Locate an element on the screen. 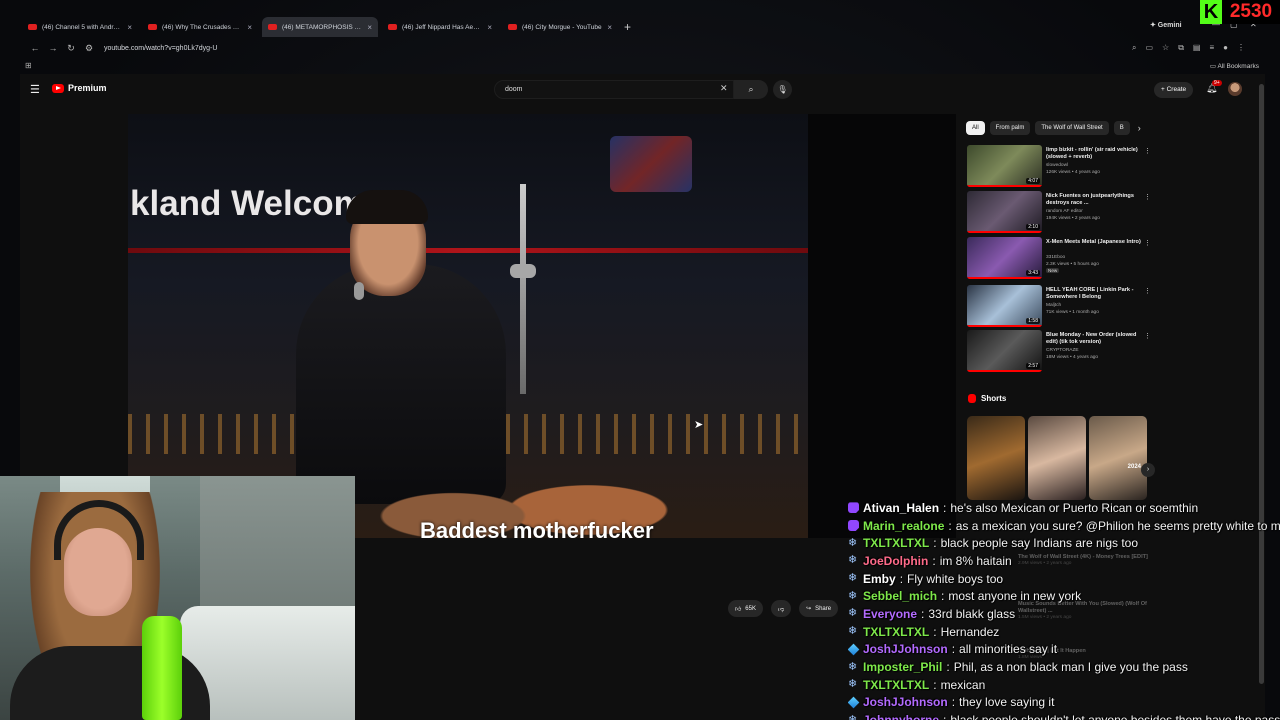 The height and width of the screenshot is (720, 1280). new-tab-button: + is located at coordinates (627, 27).